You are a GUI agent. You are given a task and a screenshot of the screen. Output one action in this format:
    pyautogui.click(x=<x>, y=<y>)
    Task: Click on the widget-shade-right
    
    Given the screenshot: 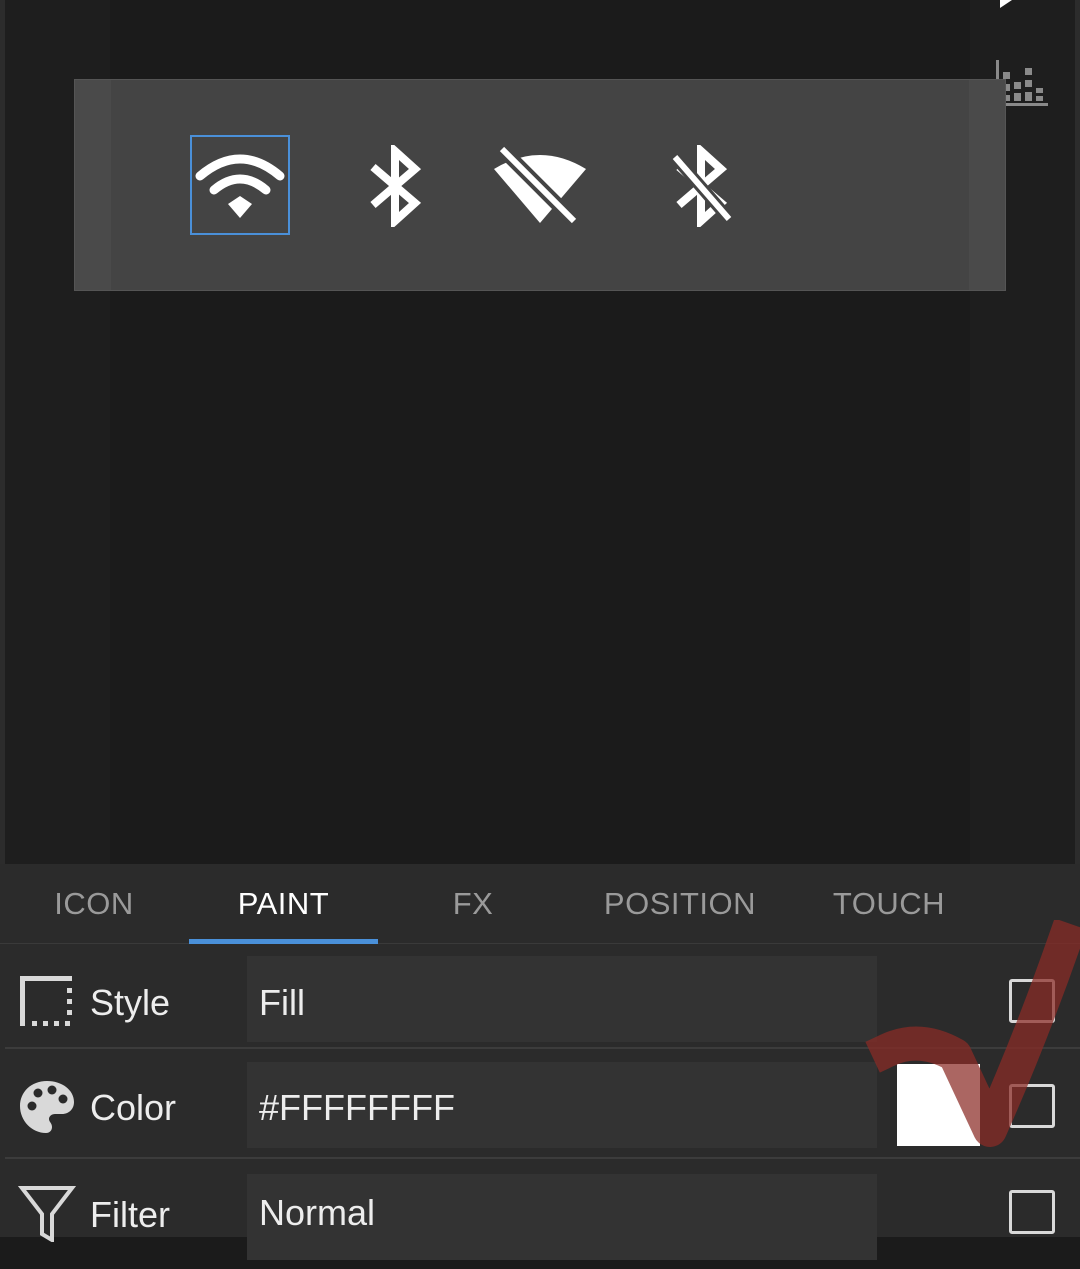 What is the action you would take?
    pyautogui.click(x=987, y=185)
    